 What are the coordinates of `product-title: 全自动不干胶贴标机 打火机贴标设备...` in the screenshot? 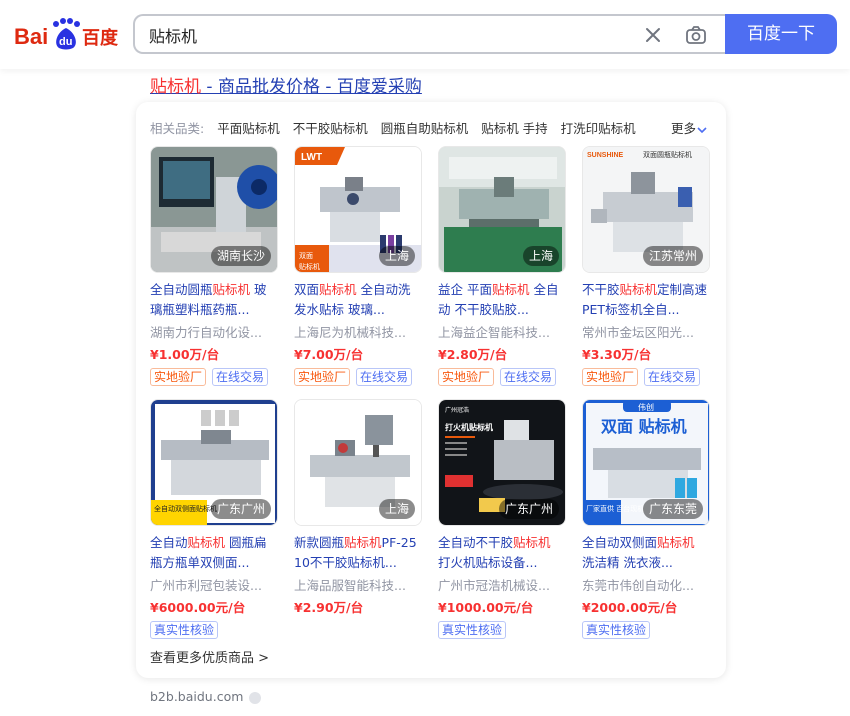 It's located at (502, 553).